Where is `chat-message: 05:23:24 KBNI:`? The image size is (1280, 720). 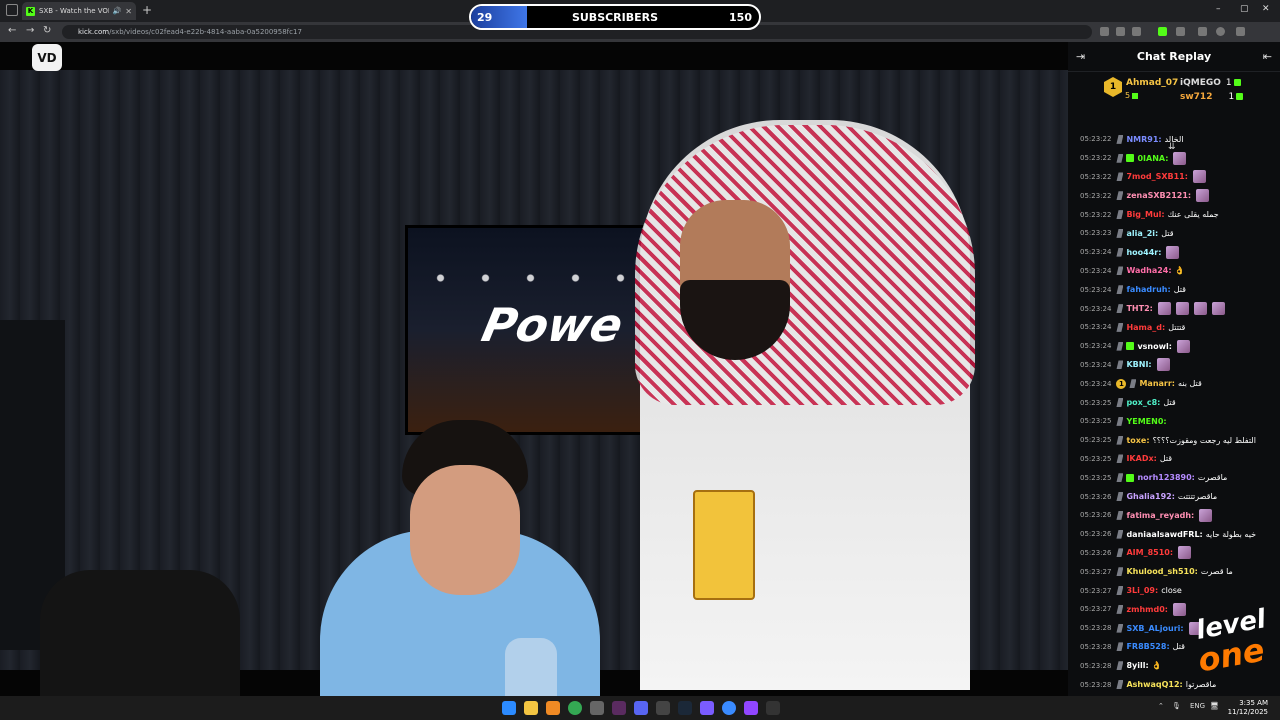 chat-message: 05:23:24 KBNI: is located at coordinates (1174, 365).